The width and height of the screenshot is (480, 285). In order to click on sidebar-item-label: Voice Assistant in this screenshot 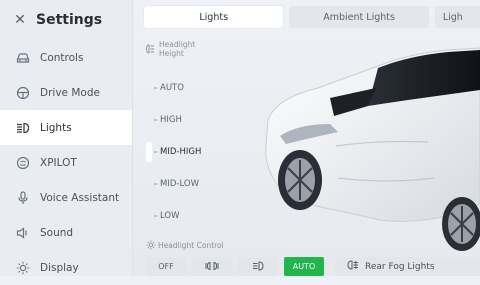, I will do `click(80, 197)`.